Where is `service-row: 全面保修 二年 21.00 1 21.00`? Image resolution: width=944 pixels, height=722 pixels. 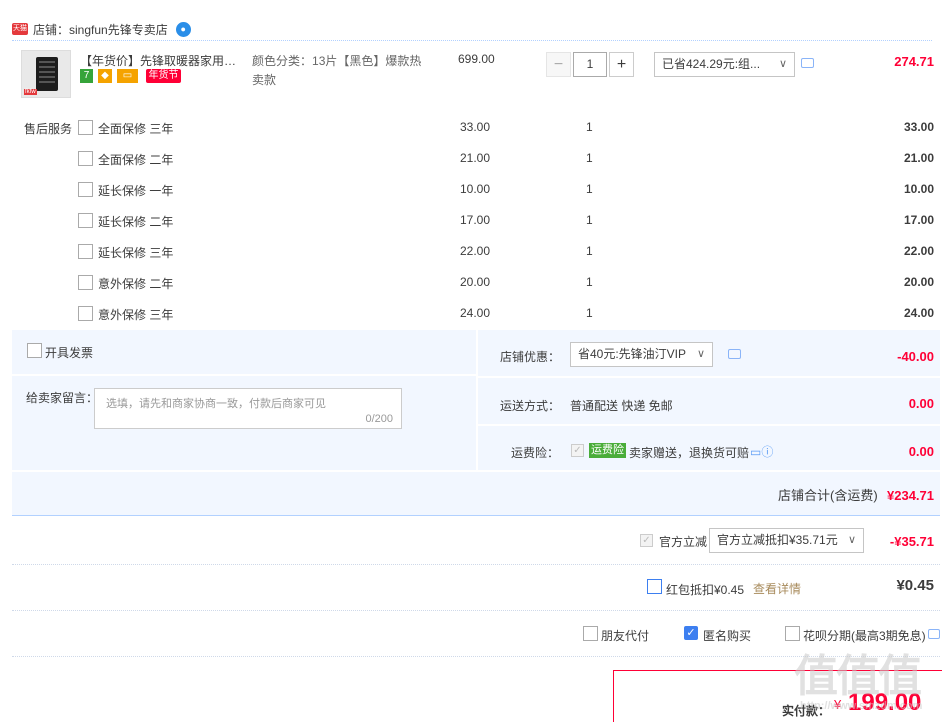
service-row: 全面保修 二年 21.00 1 21.00 is located at coordinates (476, 158).